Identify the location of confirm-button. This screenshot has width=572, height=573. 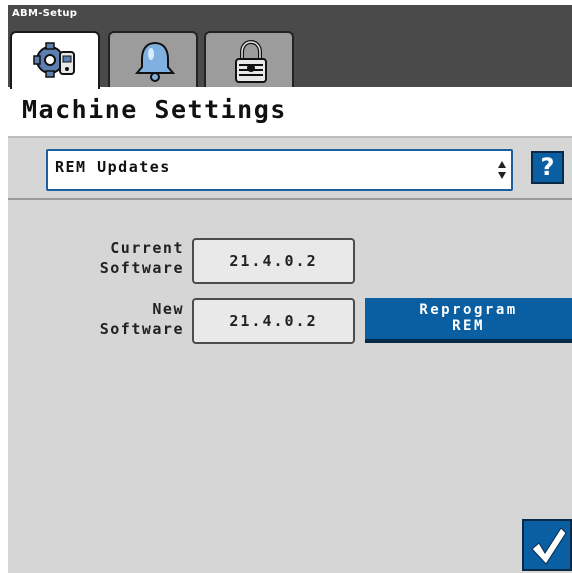
(547, 545).